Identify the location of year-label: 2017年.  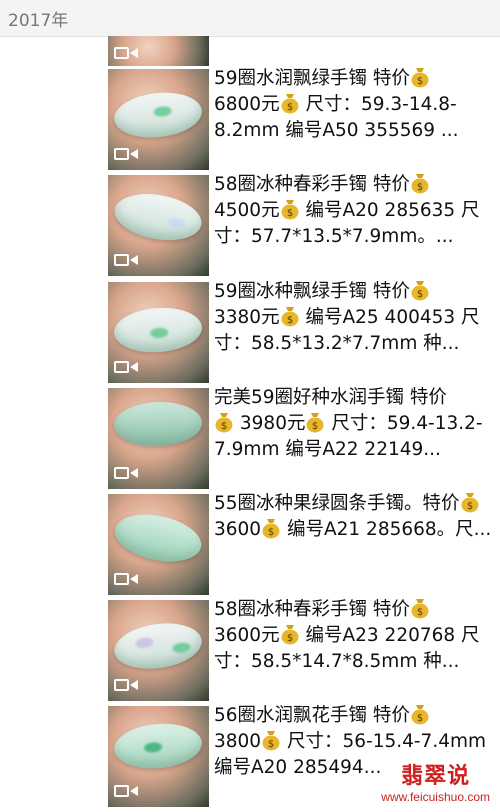
(38, 21).